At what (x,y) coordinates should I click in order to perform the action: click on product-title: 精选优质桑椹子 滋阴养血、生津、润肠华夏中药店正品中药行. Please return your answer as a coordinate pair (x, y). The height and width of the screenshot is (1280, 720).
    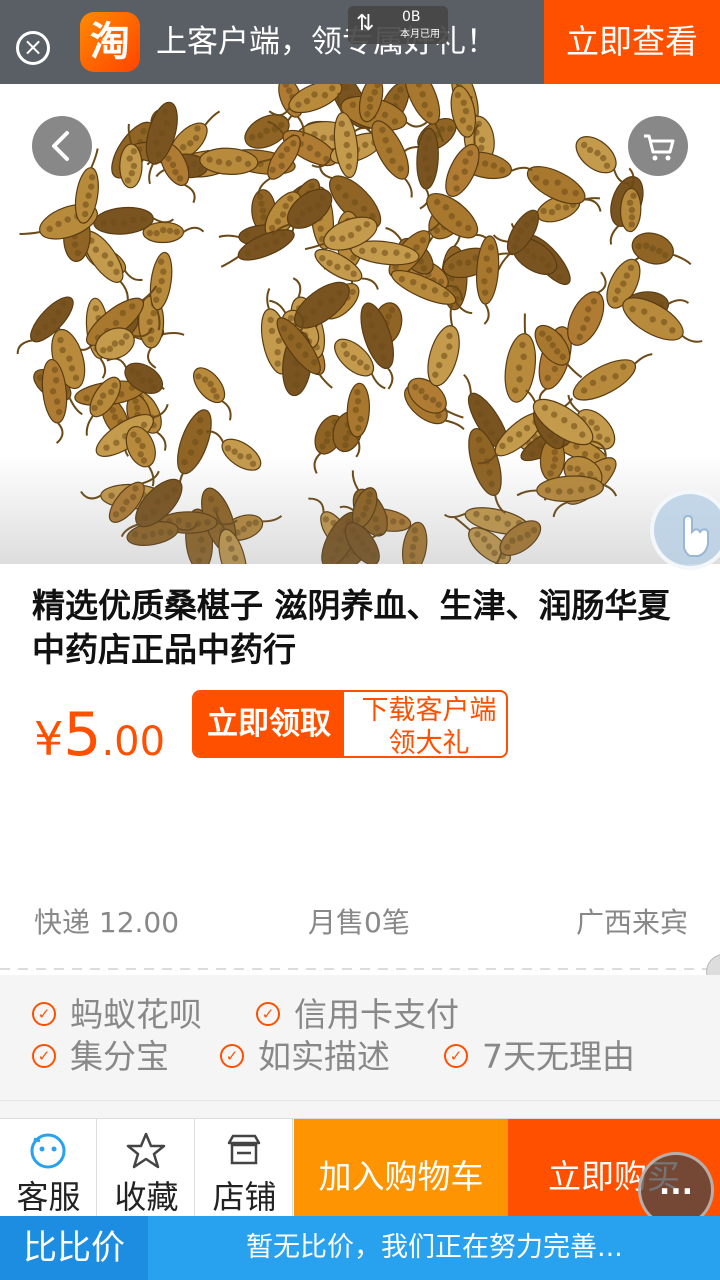
    Looking at the image, I should click on (351, 627).